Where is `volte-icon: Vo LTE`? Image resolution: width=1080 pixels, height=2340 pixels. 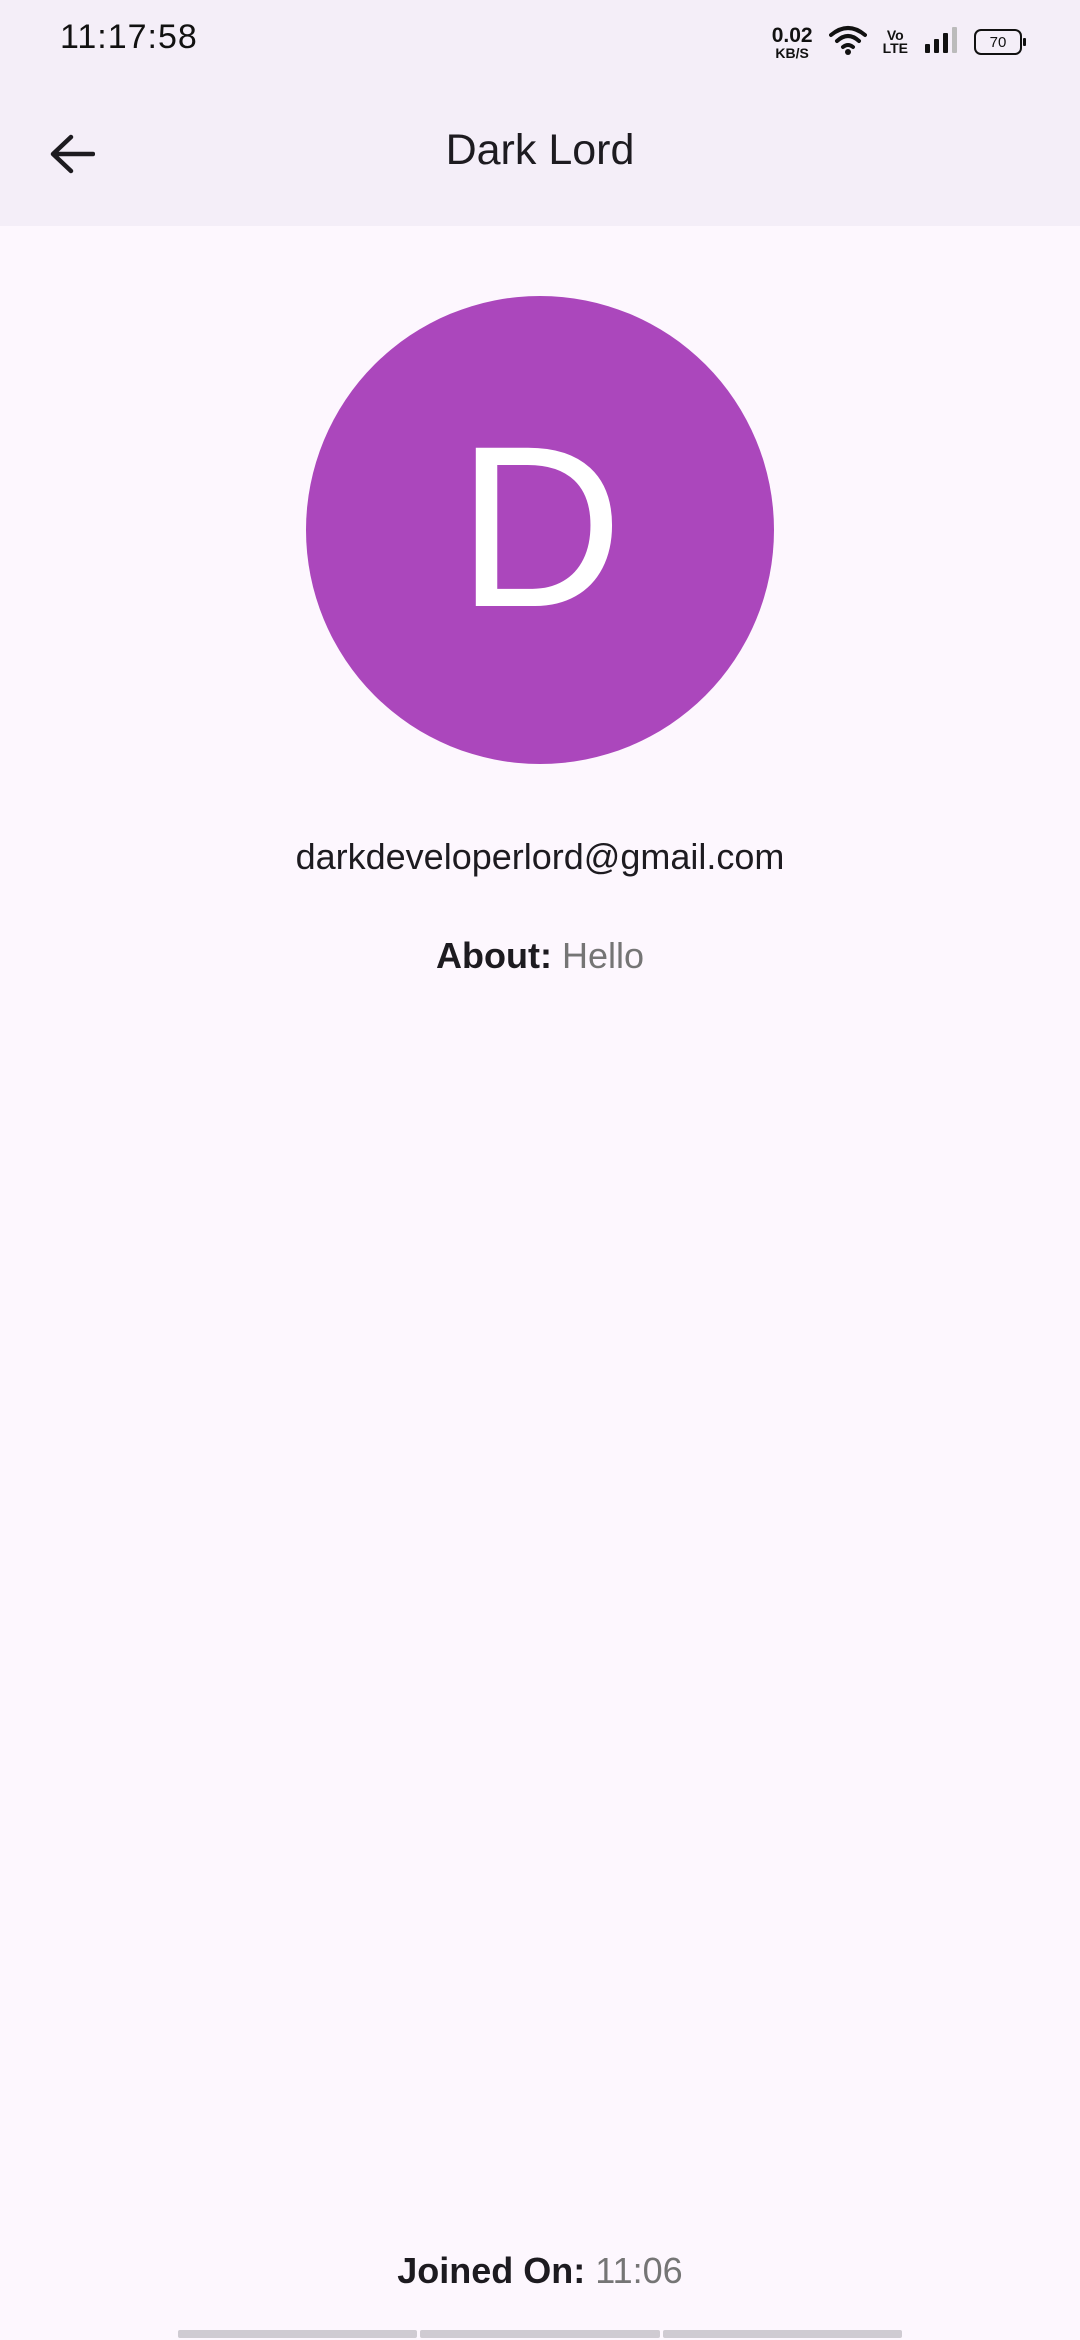
volte-icon: Vo LTE is located at coordinates (895, 42).